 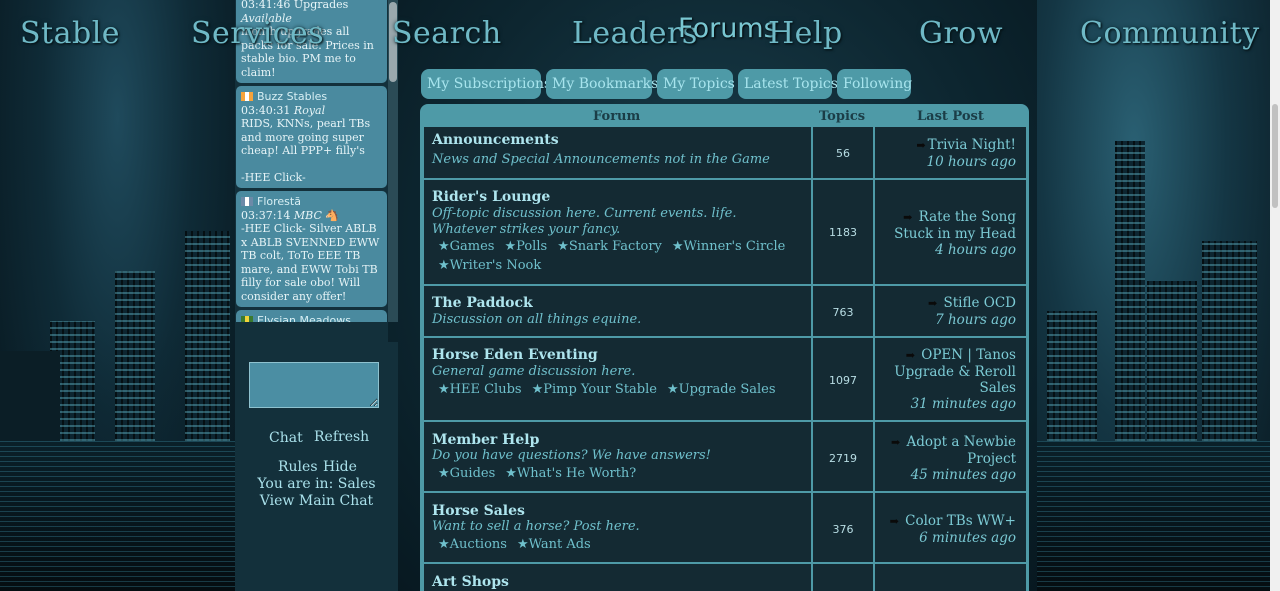 What do you see at coordinates (963, 404) in the screenshot?
I see `last-post-time: 31 minutes ago` at bounding box center [963, 404].